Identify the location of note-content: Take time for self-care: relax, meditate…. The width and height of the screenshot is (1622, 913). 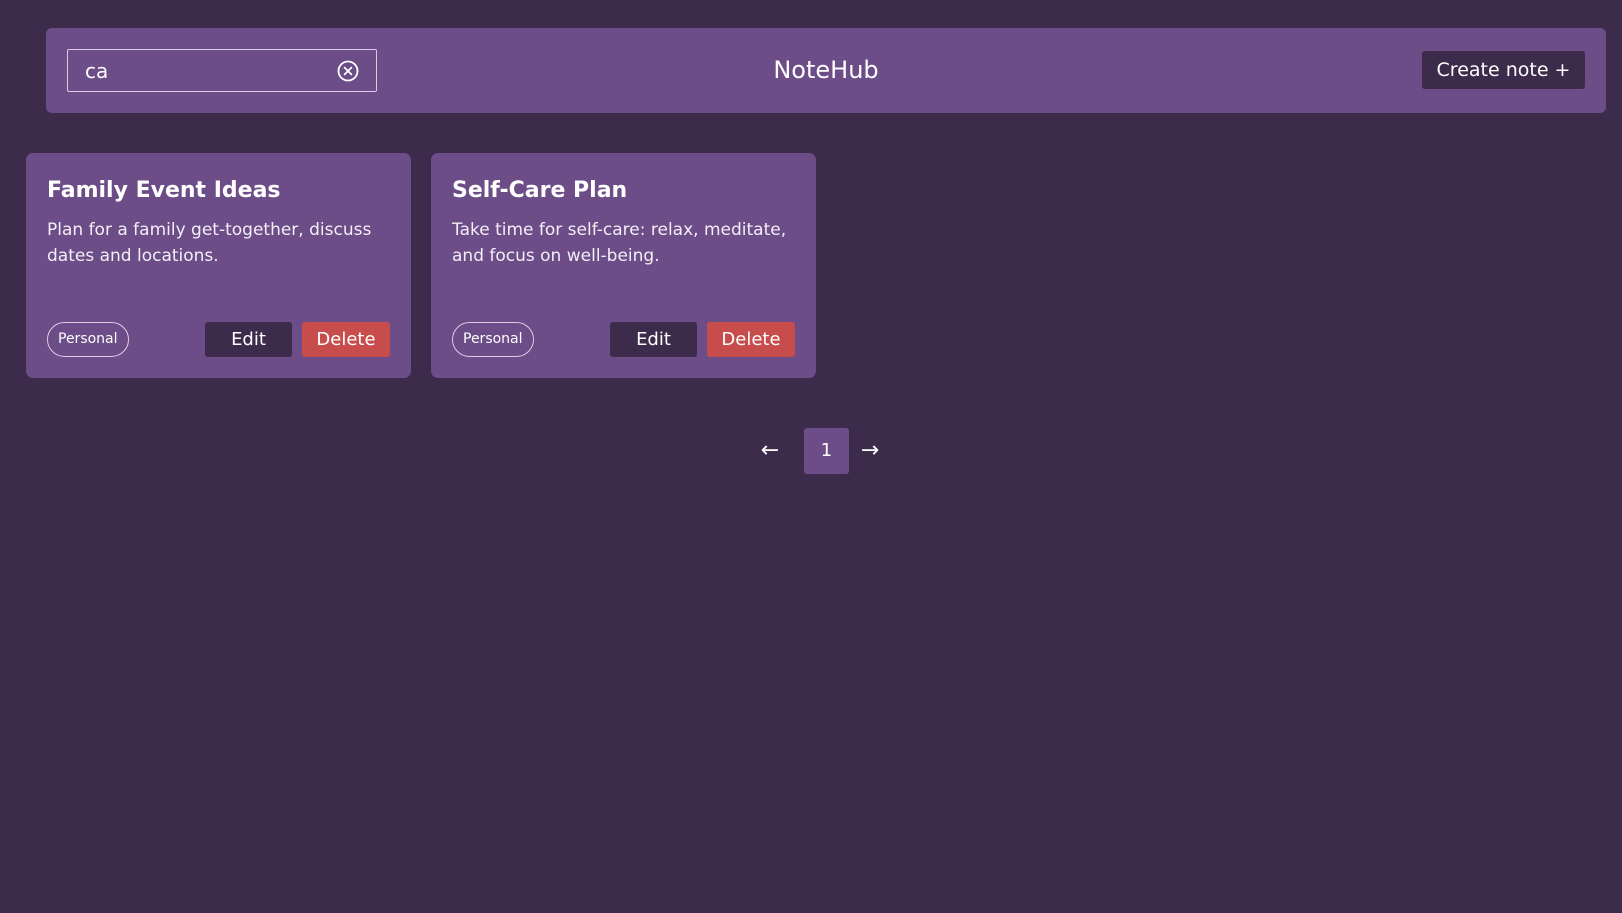
(619, 243).